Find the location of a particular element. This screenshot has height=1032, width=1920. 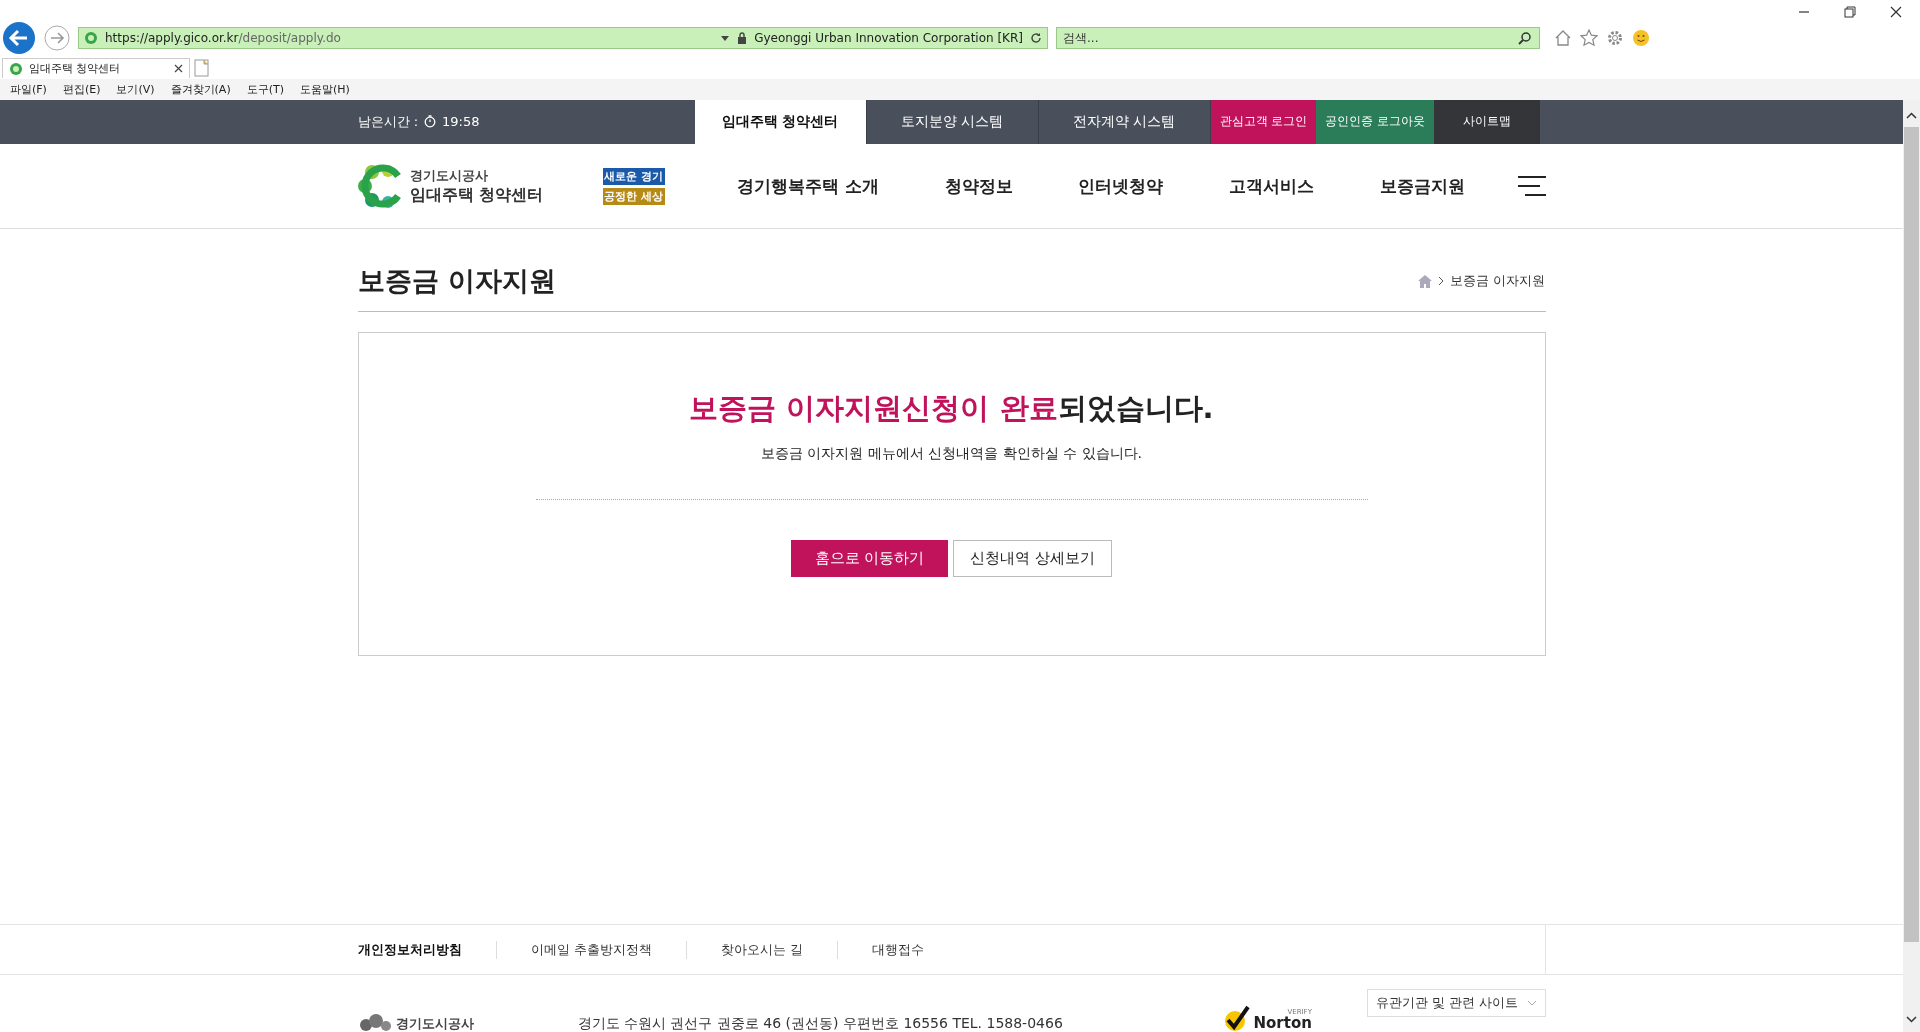

settings-icon is located at coordinates (1615, 38).